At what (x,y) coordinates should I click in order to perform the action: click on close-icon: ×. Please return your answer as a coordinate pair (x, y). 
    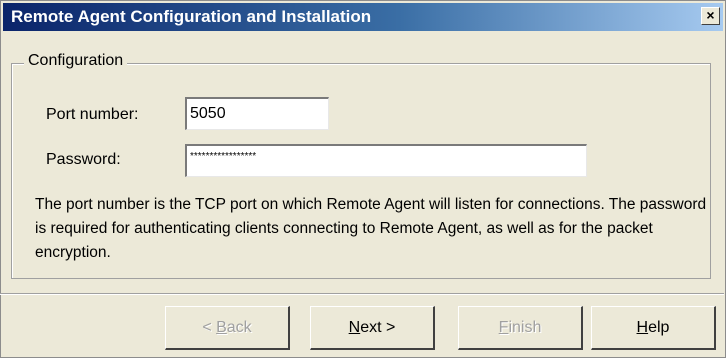
    Looking at the image, I should click on (710, 15).